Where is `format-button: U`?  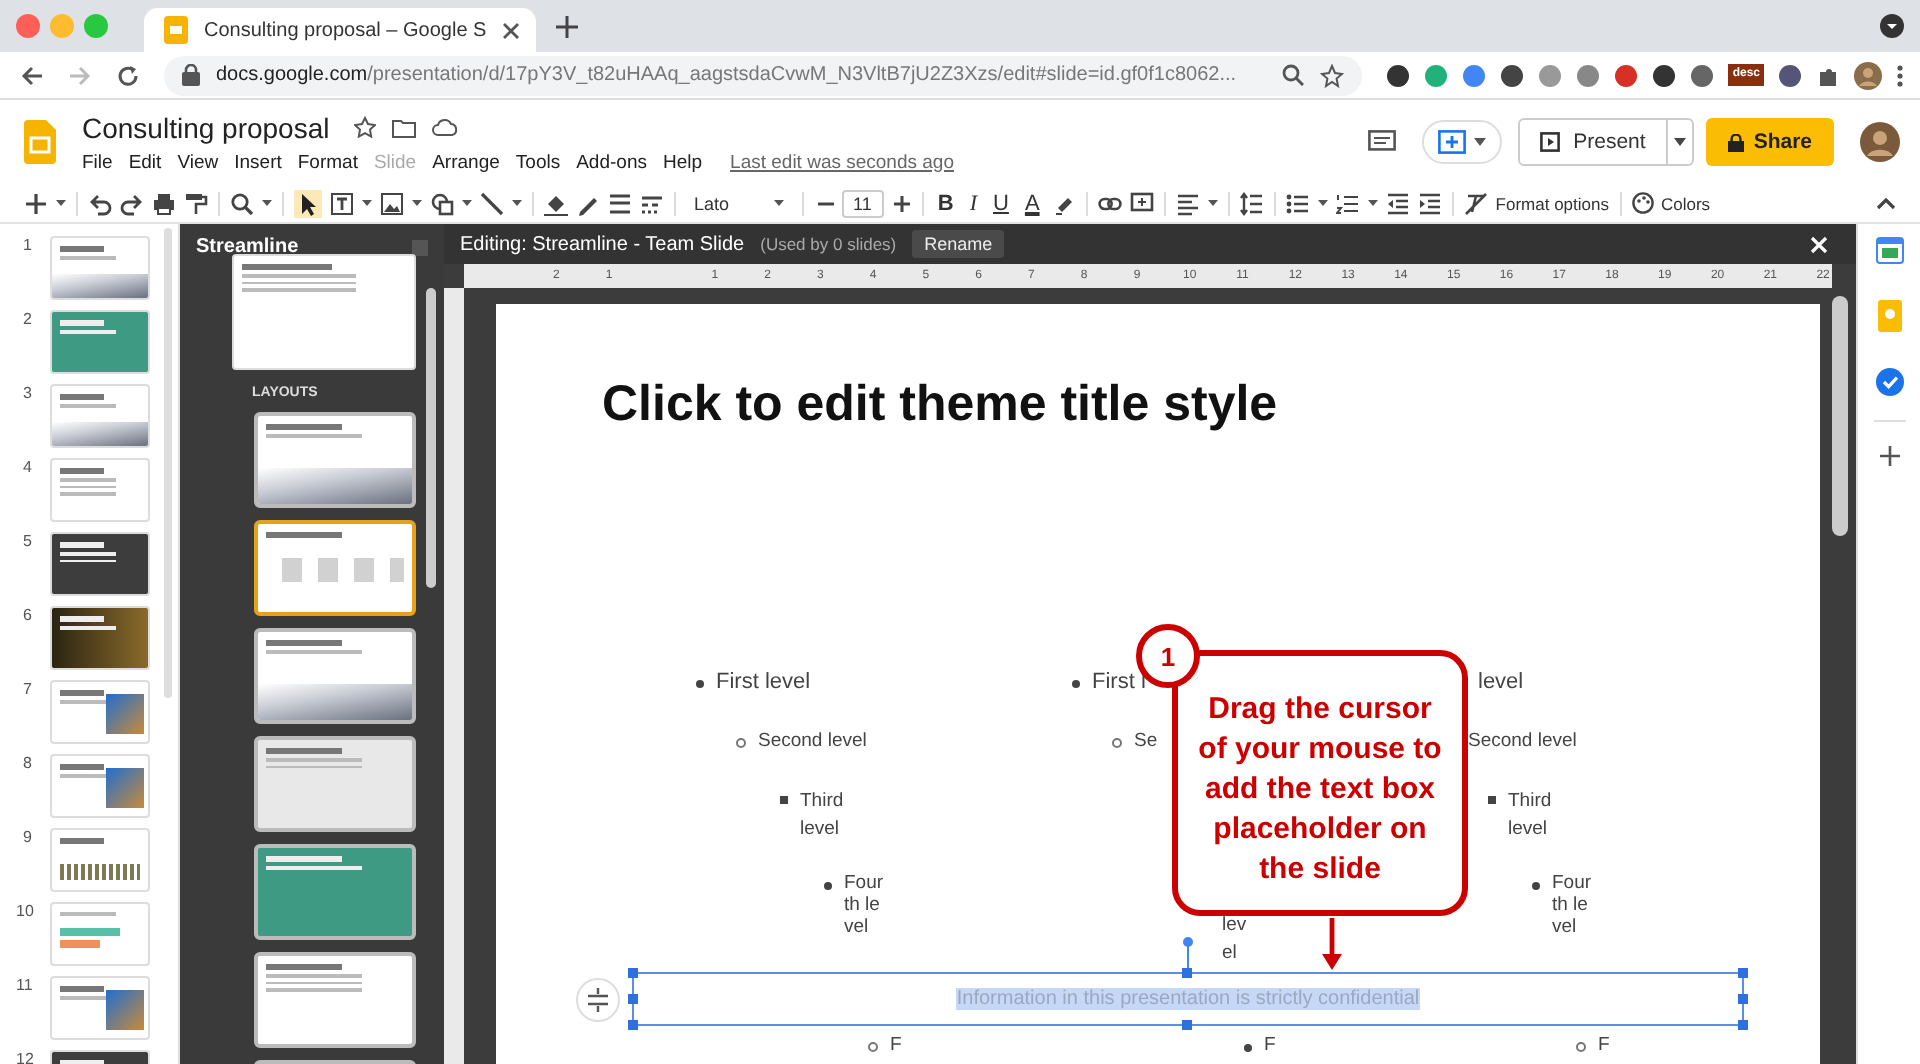
format-button: U is located at coordinates (1001, 203).